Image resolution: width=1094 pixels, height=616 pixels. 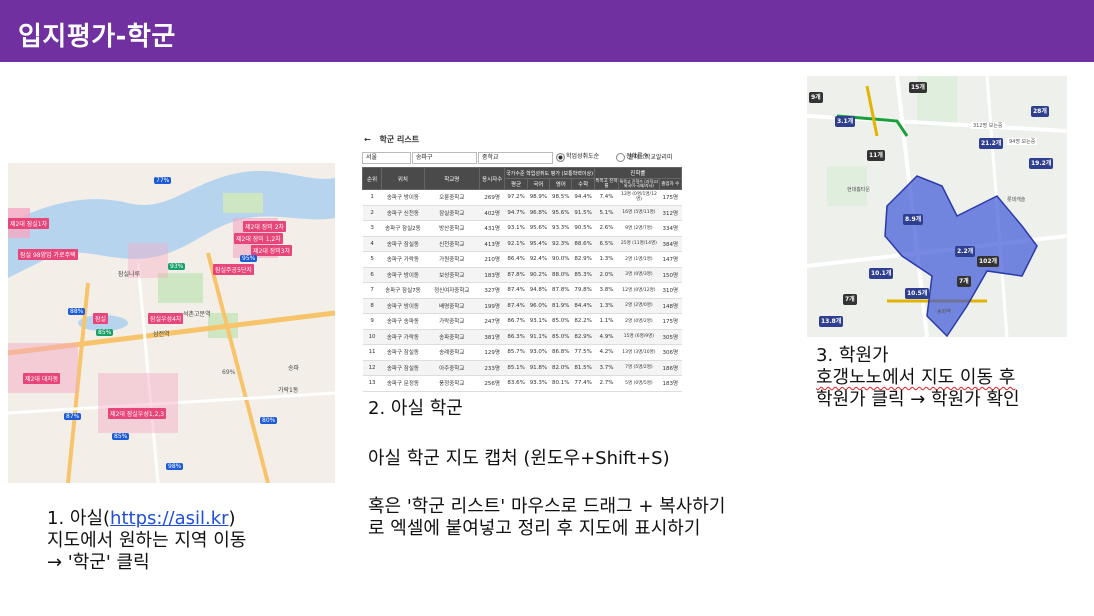 What do you see at coordinates (606, 184) in the screenshot?
I see `col-header: 특목고 진학률` at bounding box center [606, 184].